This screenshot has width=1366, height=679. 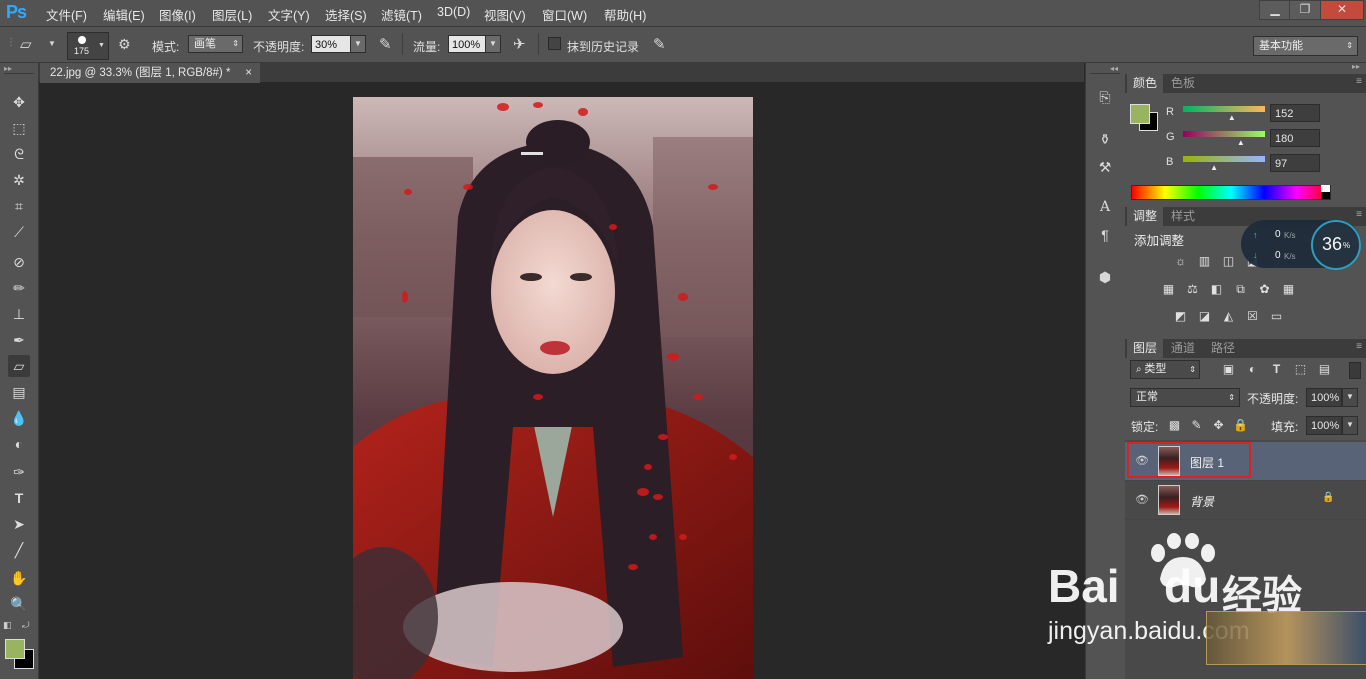 I want to click on eyedropper-tool-icon: ⟋, so click(x=19, y=232).